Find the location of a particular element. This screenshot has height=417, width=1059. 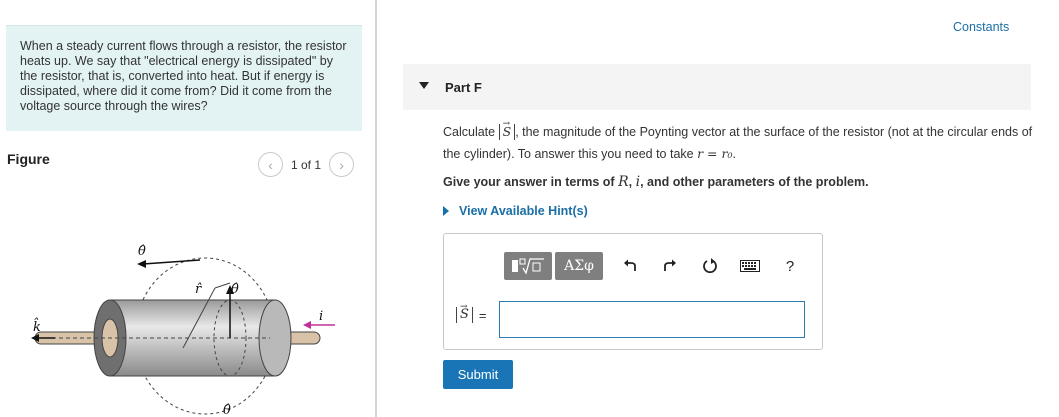

submit-button: Submit is located at coordinates (478, 374).